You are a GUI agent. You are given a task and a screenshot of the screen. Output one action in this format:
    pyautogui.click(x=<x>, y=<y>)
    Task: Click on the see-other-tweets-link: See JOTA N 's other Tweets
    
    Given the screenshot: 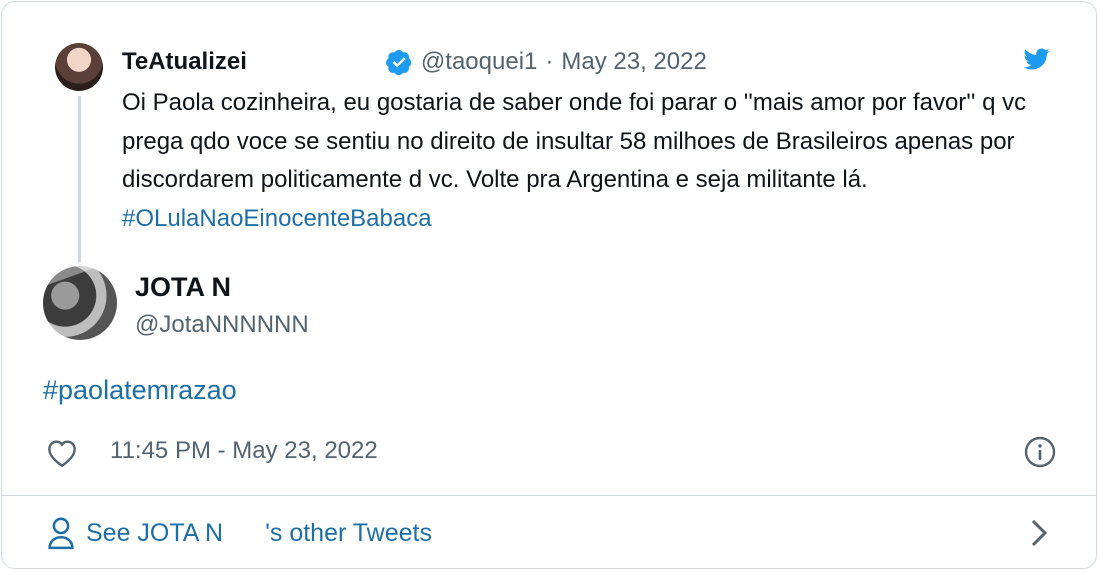 What is the action you would take?
    pyautogui.click(x=239, y=533)
    